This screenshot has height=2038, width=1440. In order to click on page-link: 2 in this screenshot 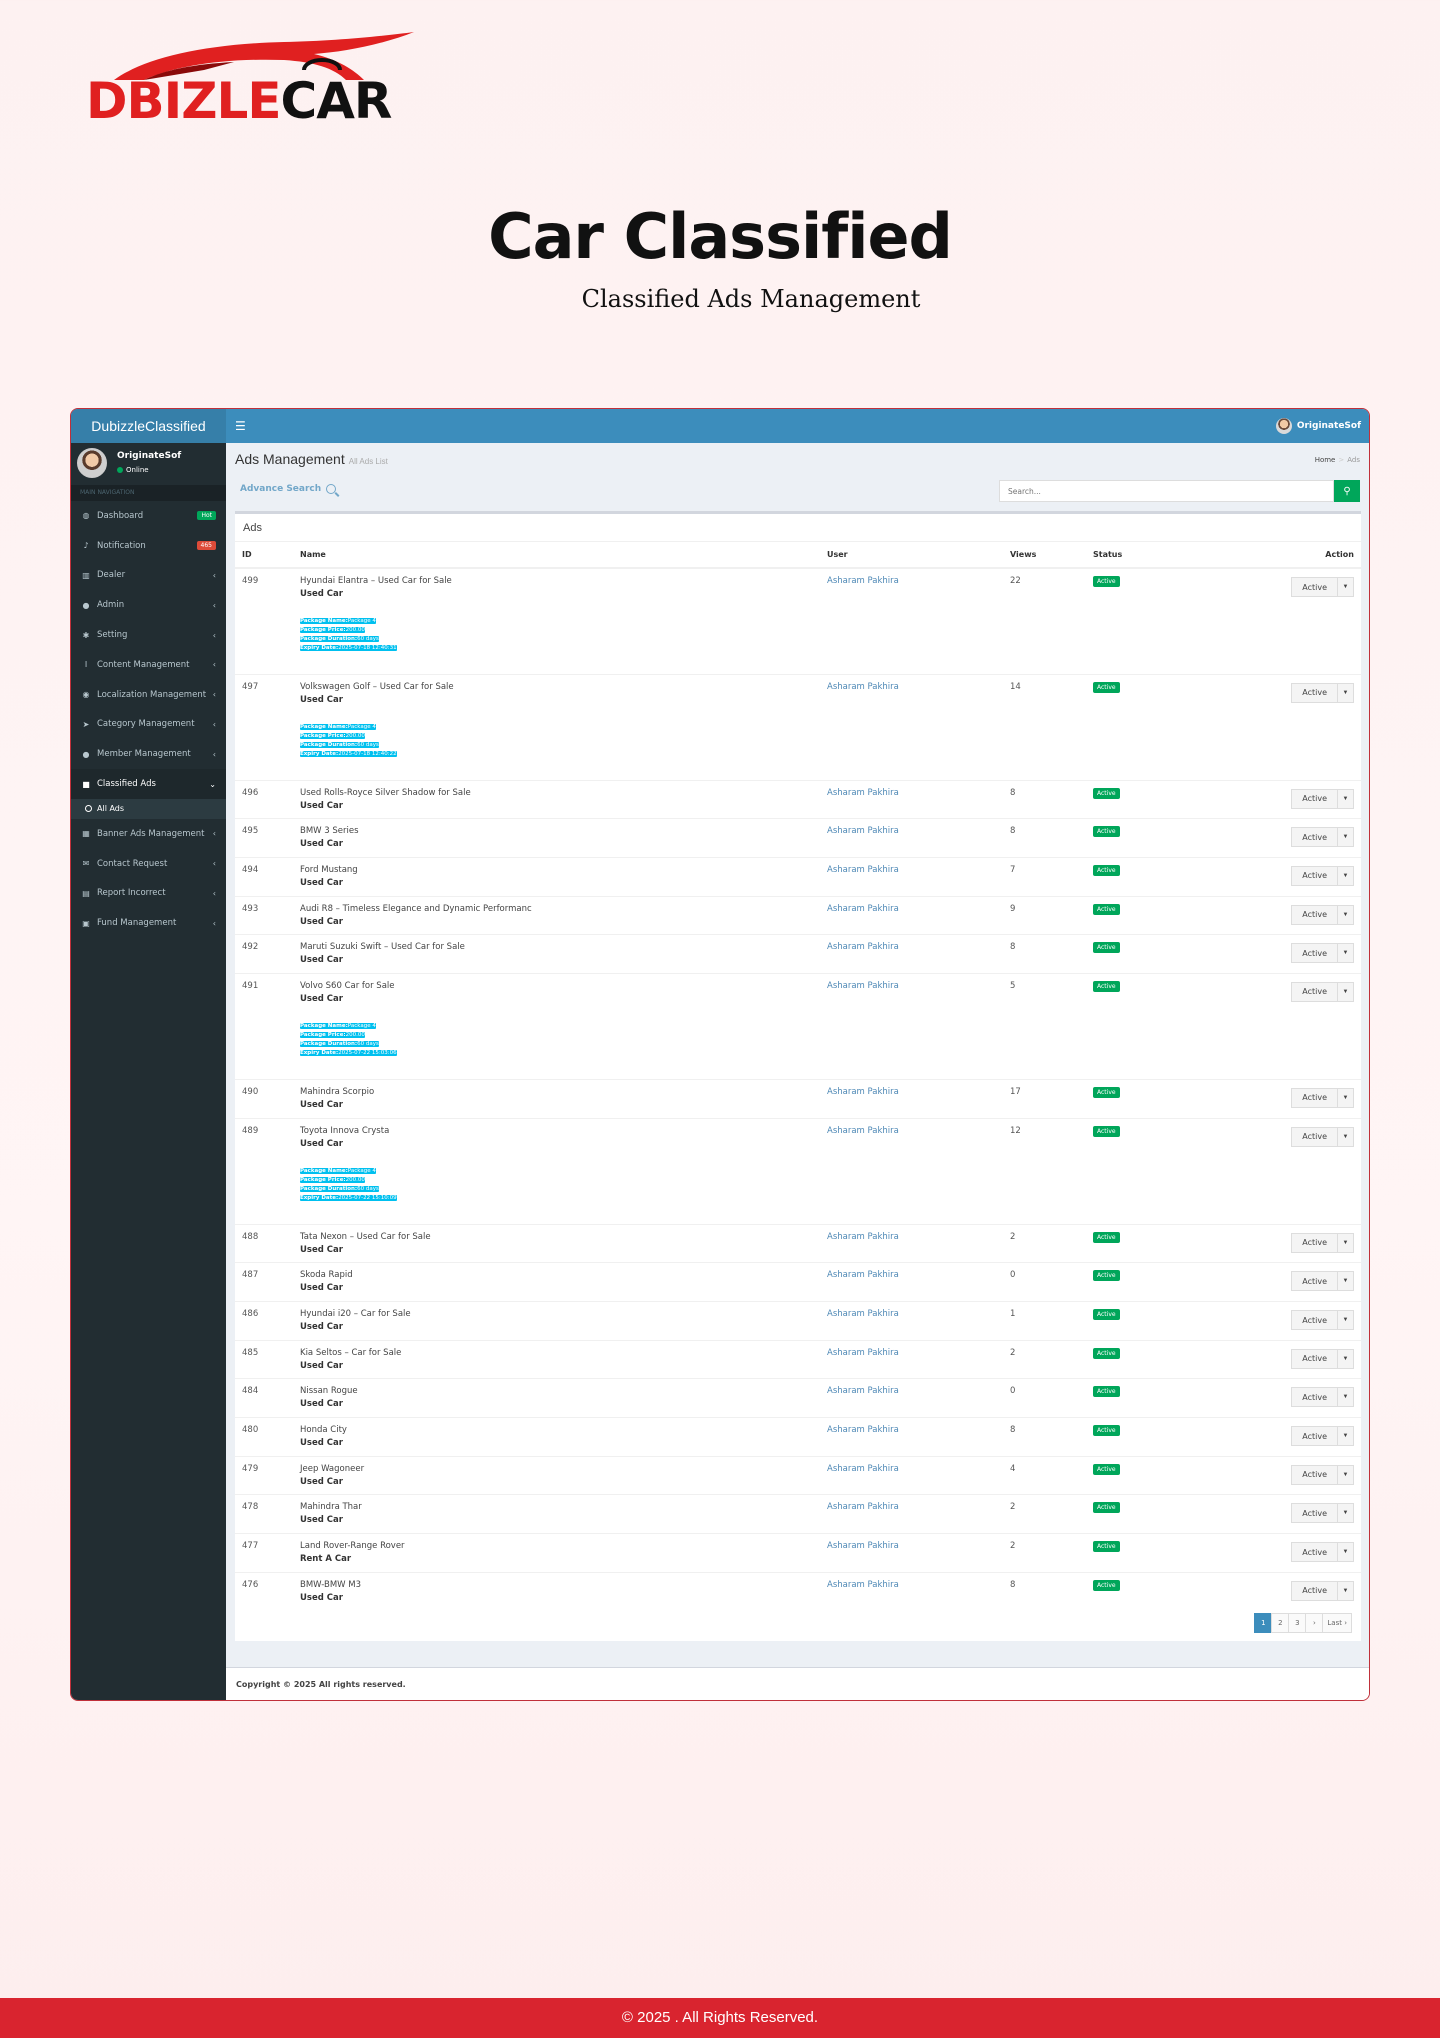, I will do `click(1280, 1623)`.